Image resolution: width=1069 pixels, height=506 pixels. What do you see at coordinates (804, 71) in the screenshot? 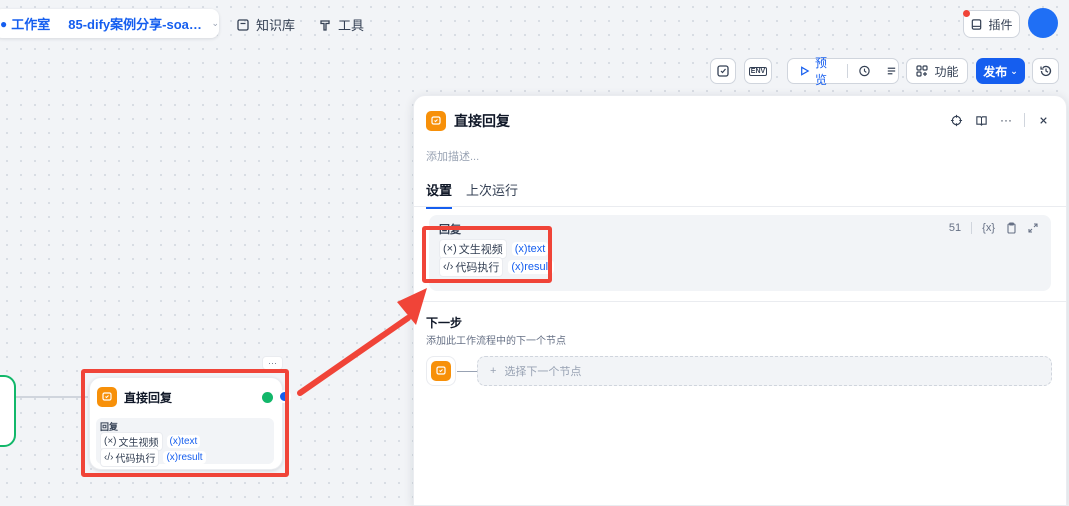
I see `play-icon` at bounding box center [804, 71].